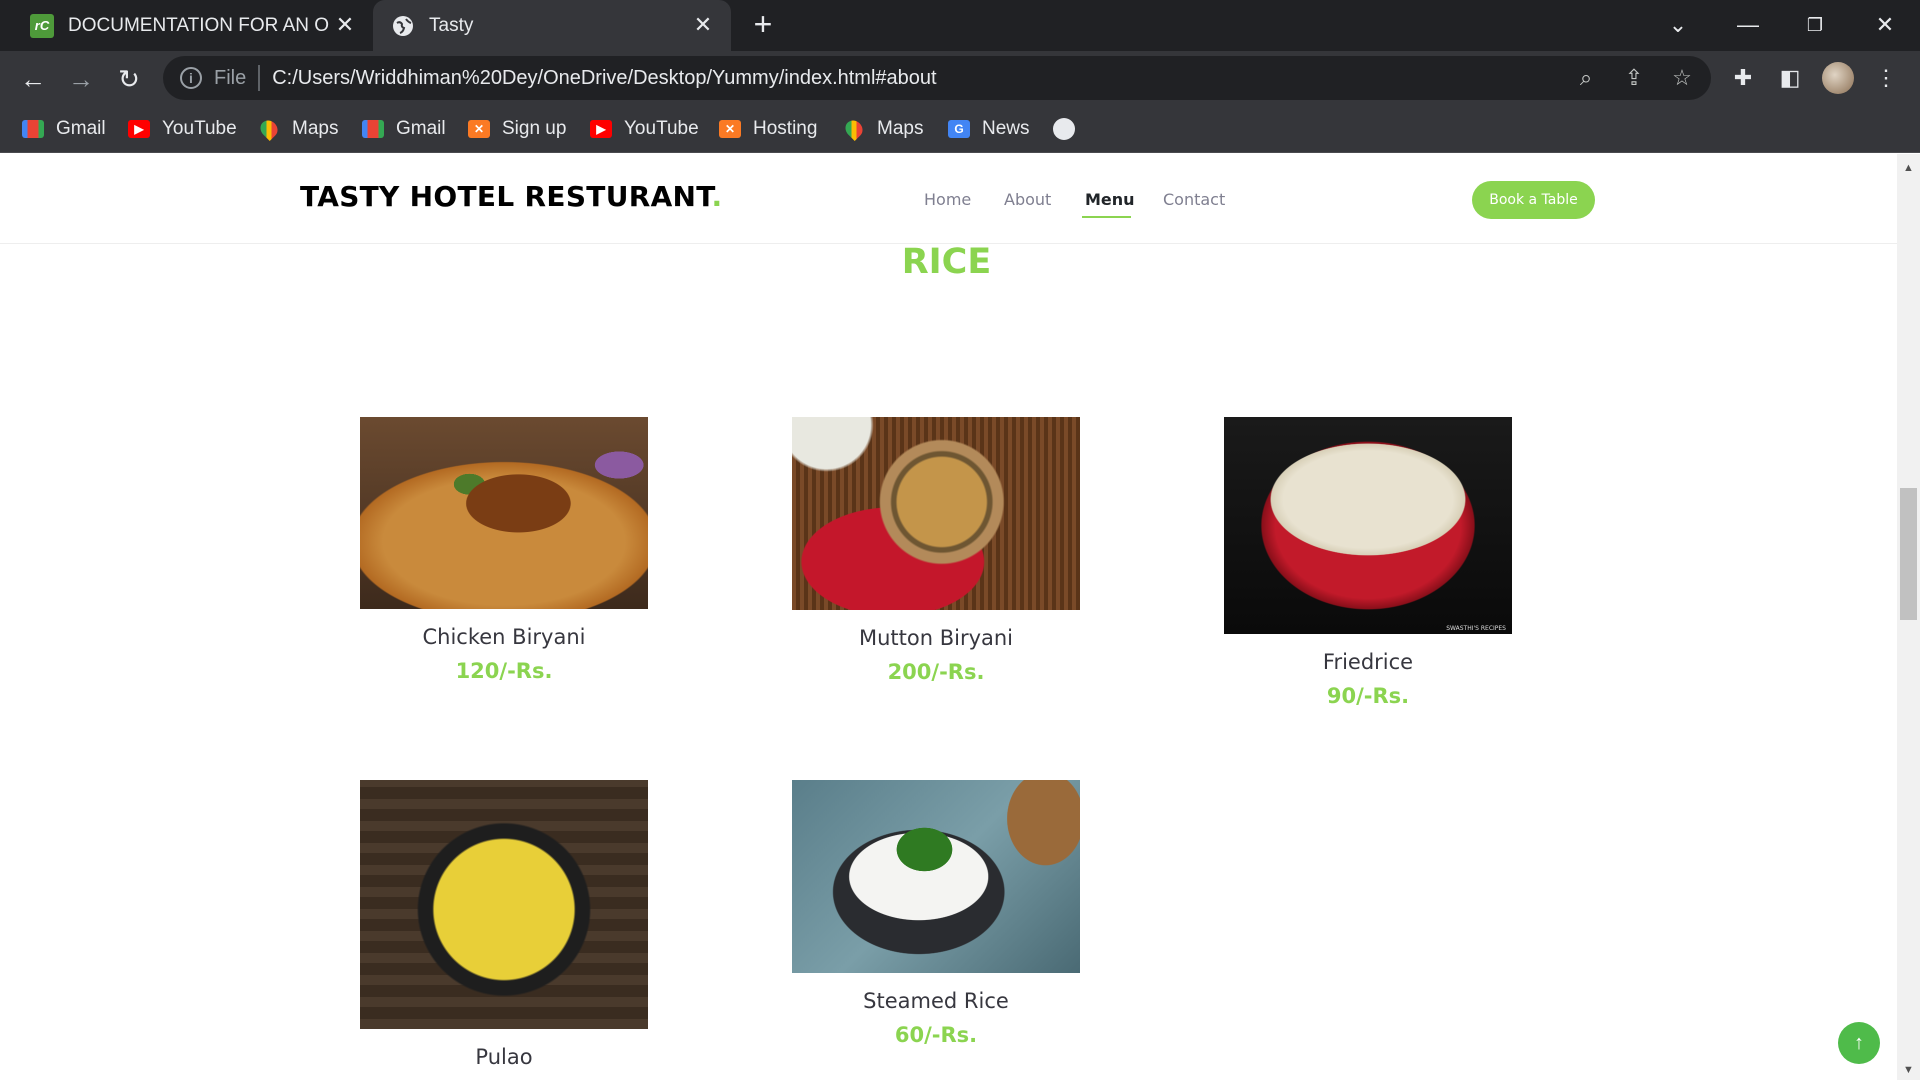 Image resolution: width=1920 pixels, height=1080 pixels. I want to click on menu-item-price: 60/-Rs., so click(936, 1035).